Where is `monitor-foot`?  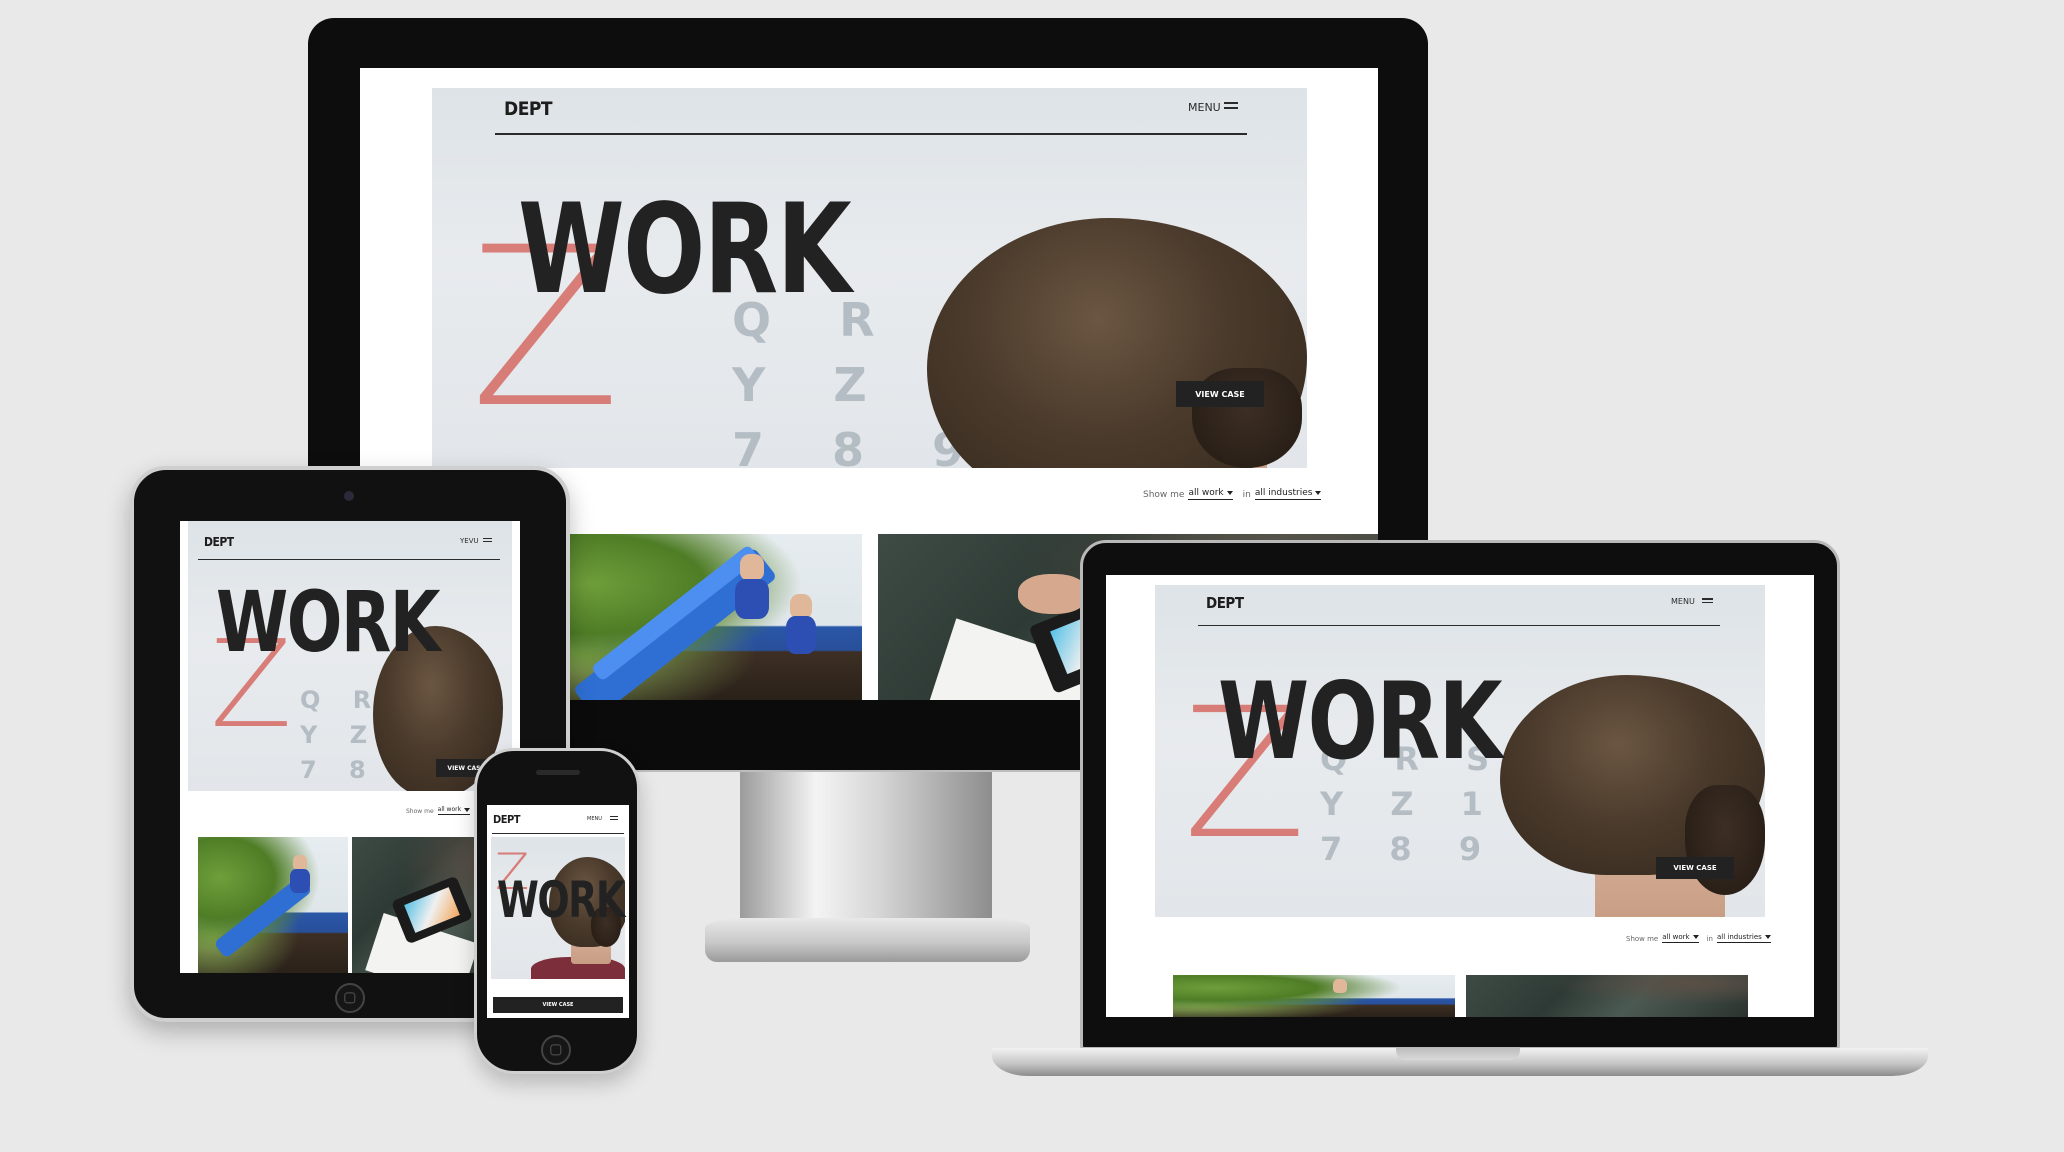
monitor-foot is located at coordinates (867, 937).